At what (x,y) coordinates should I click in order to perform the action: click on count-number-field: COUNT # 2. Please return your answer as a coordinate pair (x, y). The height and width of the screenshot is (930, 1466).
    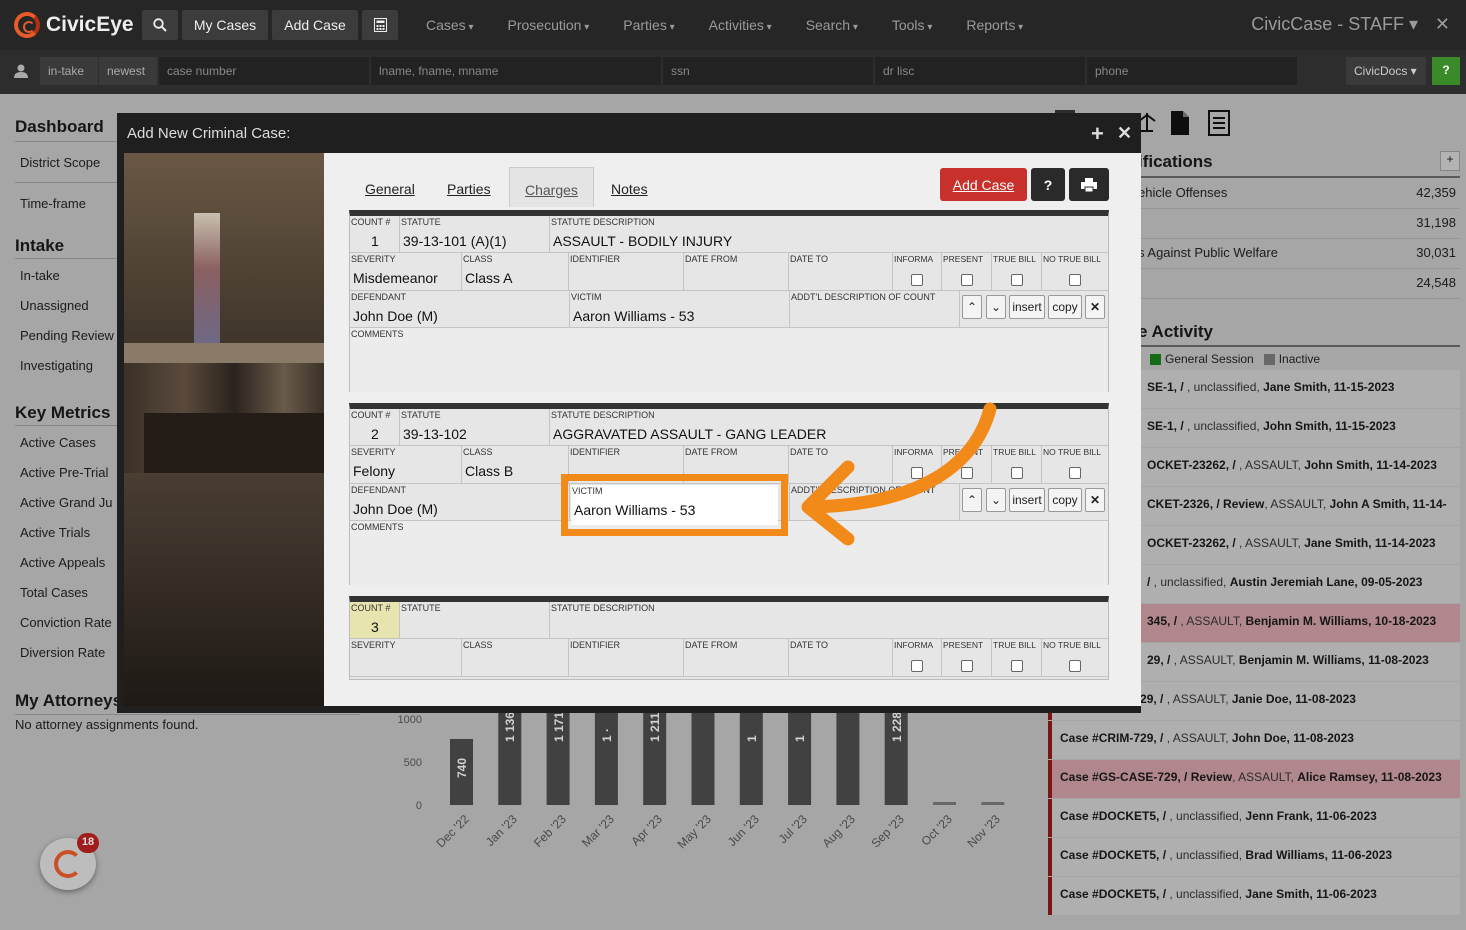
    Looking at the image, I should click on (375, 427).